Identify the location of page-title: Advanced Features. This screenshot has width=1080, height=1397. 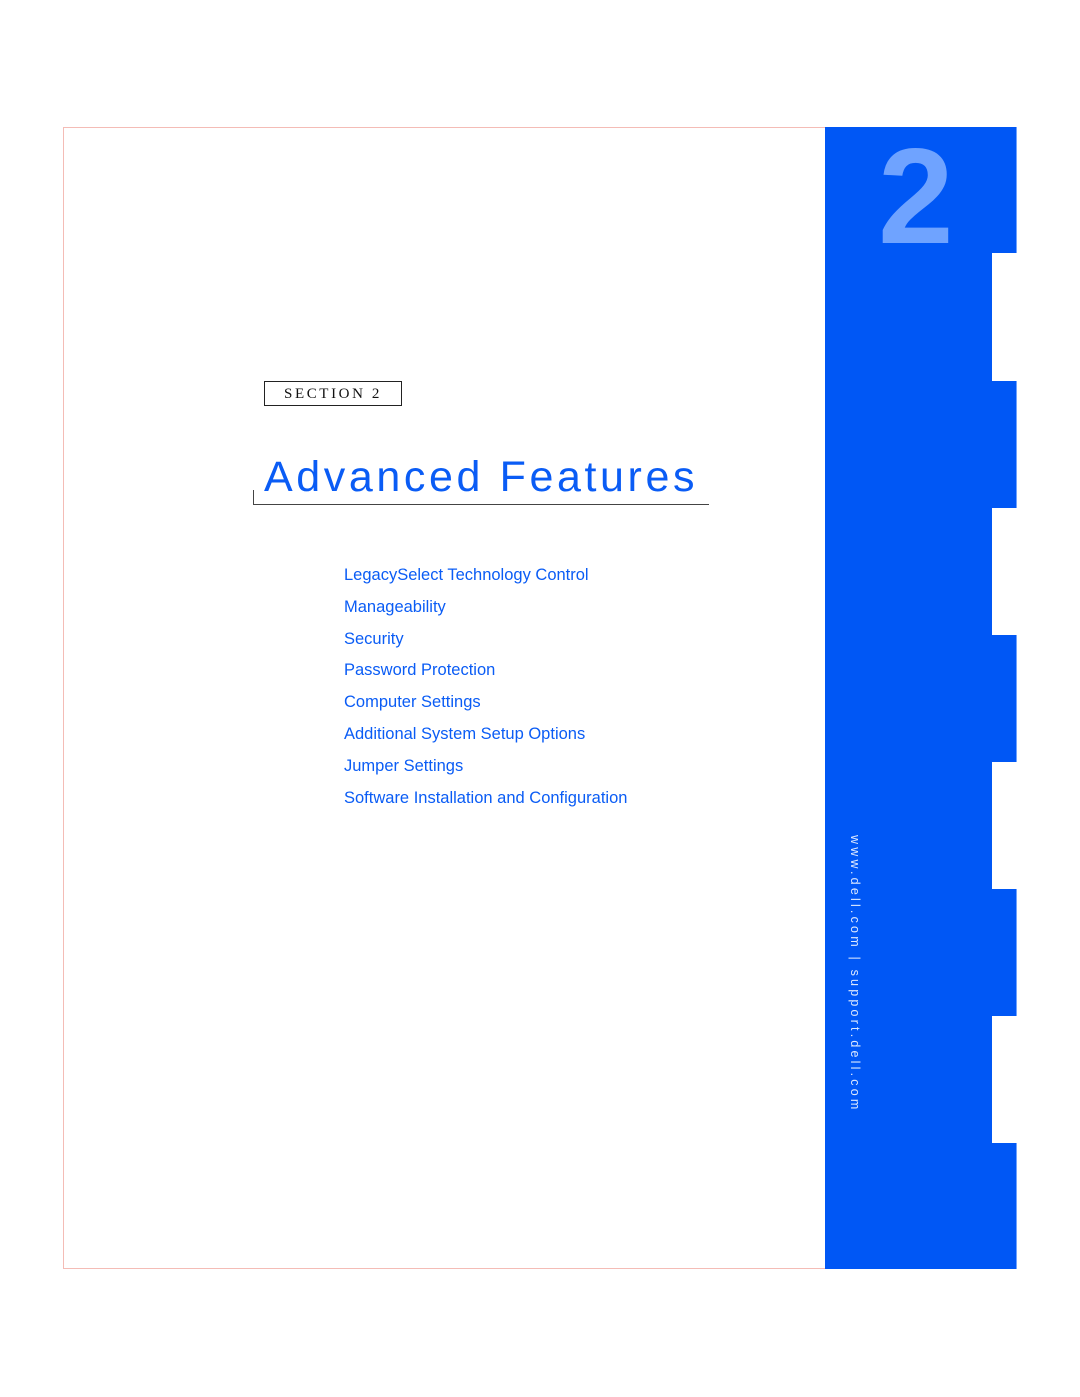
(481, 477).